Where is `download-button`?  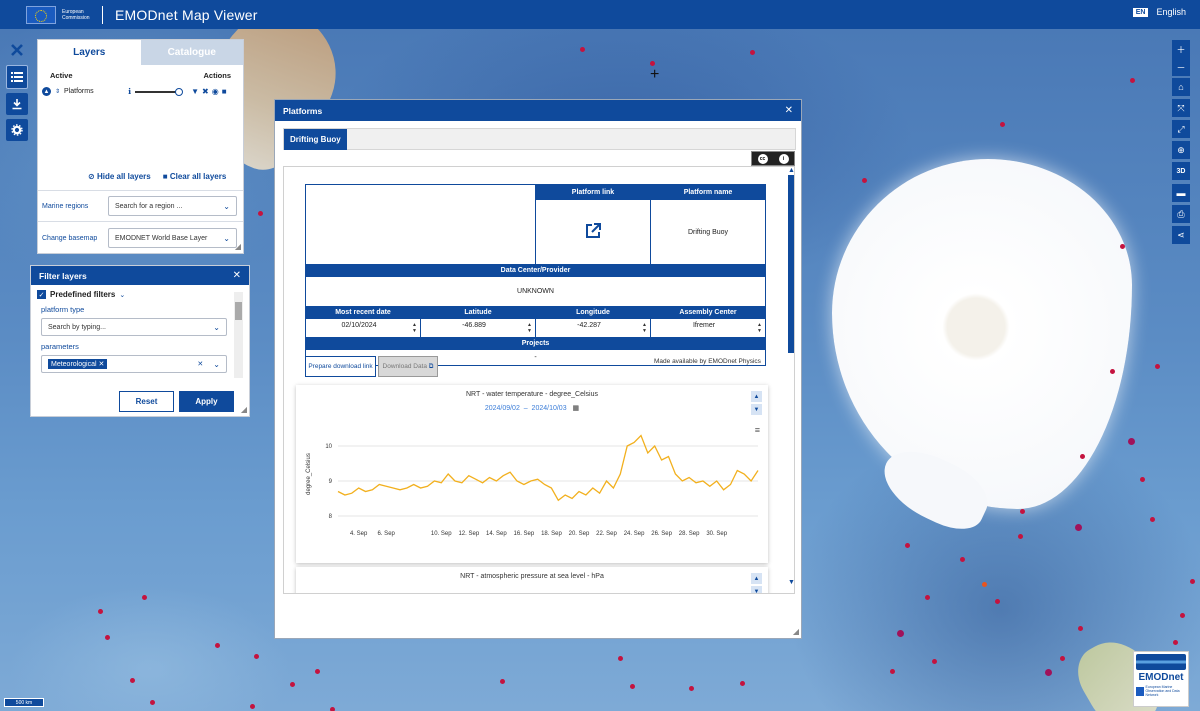
download-button is located at coordinates (17, 104).